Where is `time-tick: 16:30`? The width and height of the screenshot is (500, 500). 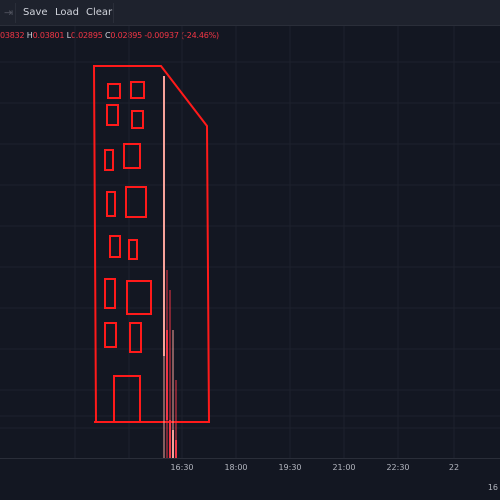 time-tick: 16:30 is located at coordinates (181, 467).